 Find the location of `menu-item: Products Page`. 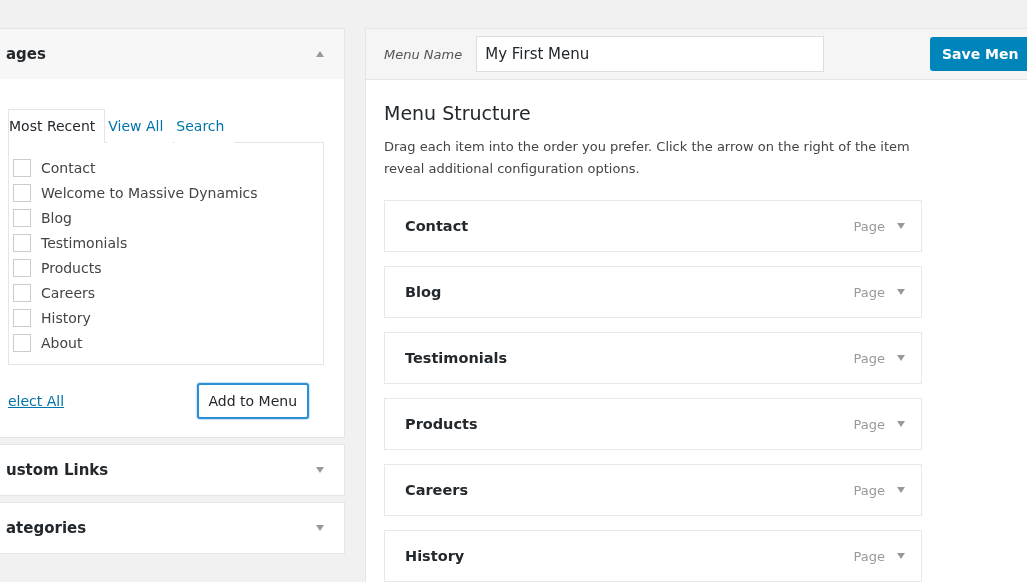

menu-item: Products Page is located at coordinates (653, 424).